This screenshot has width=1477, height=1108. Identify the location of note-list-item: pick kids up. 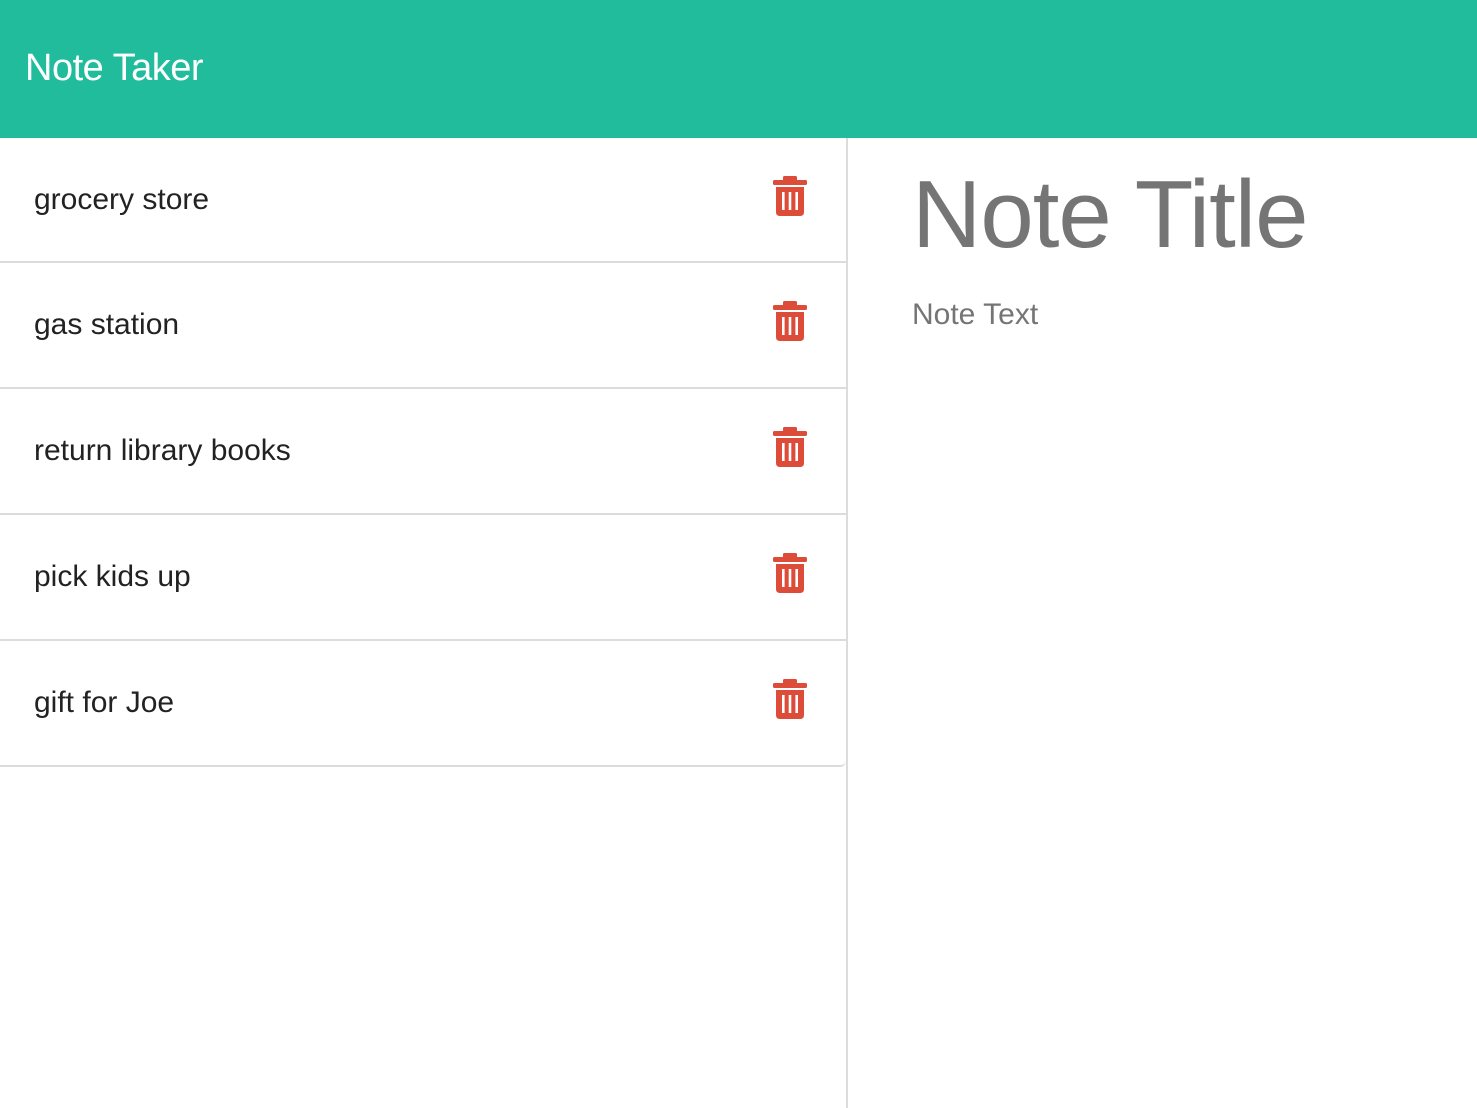
(423, 578).